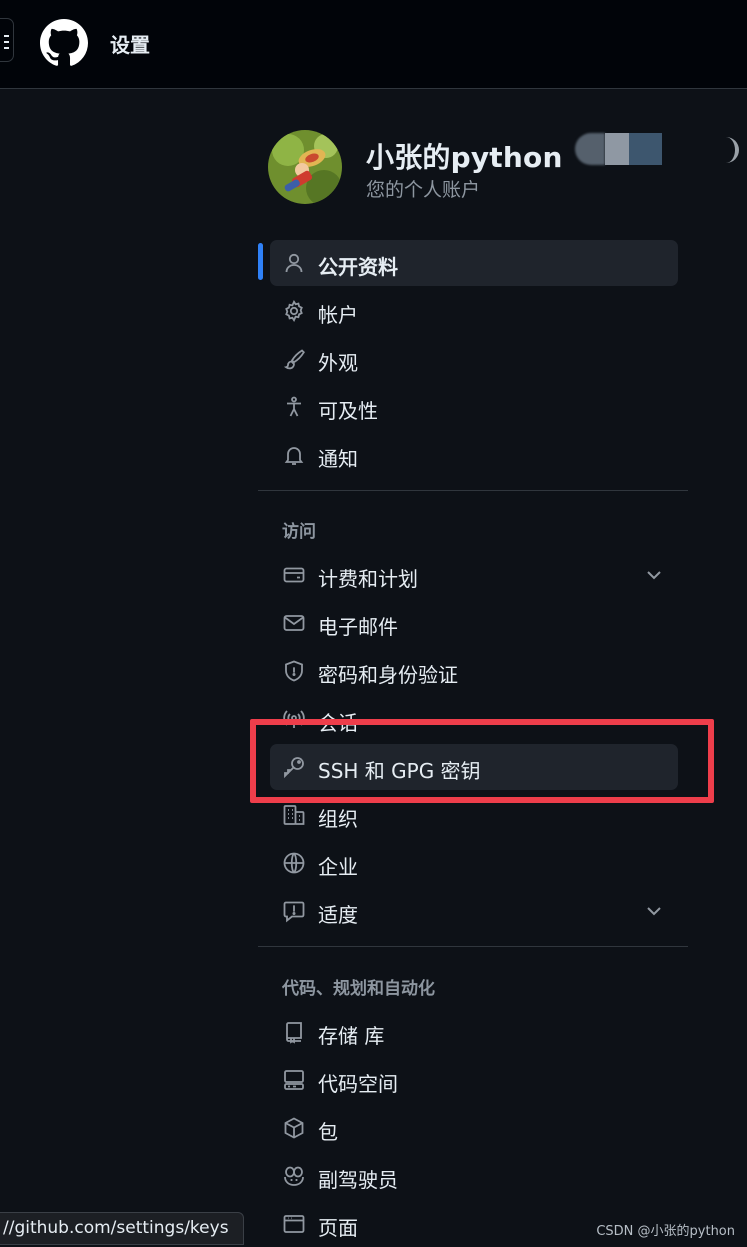 Image resolution: width=747 pixels, height=1247 pixels. I want to click on sidebar-item-label: 组织, so click(338, 819).